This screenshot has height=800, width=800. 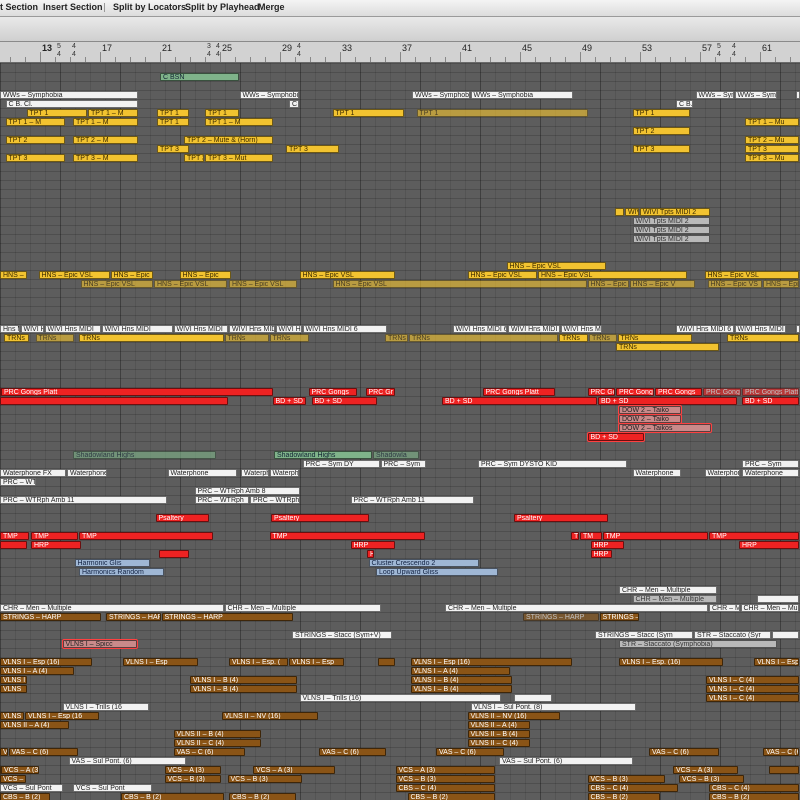 I want to click on region: Waterphone FX, so click(x=33, y=473).